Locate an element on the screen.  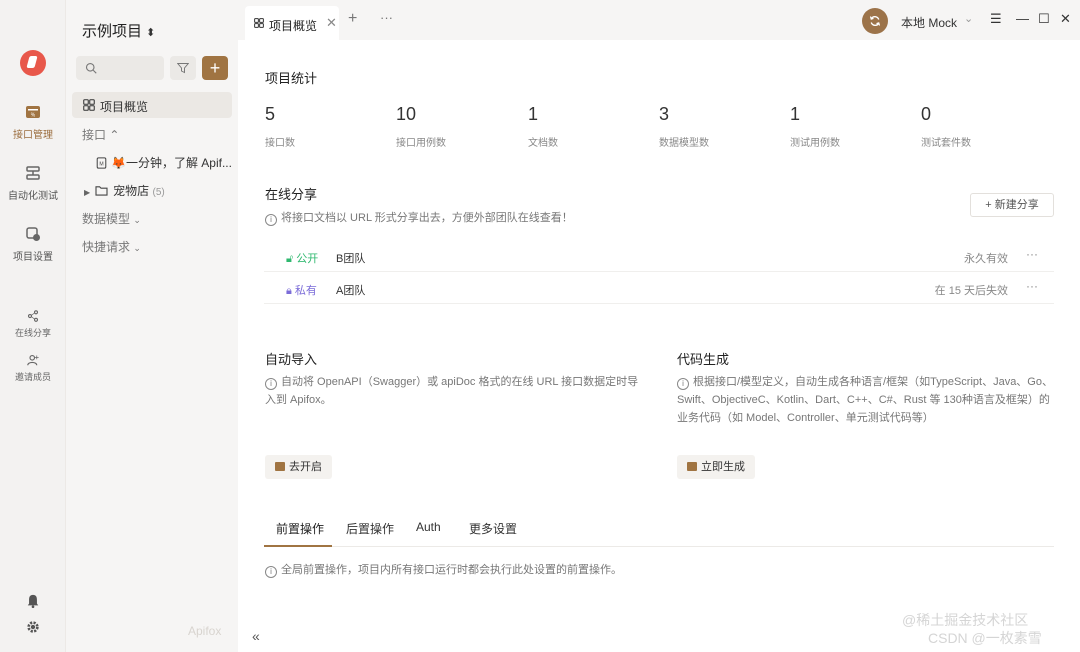
generate-code-button: 立即生成 is located at coordinates (716, 467).